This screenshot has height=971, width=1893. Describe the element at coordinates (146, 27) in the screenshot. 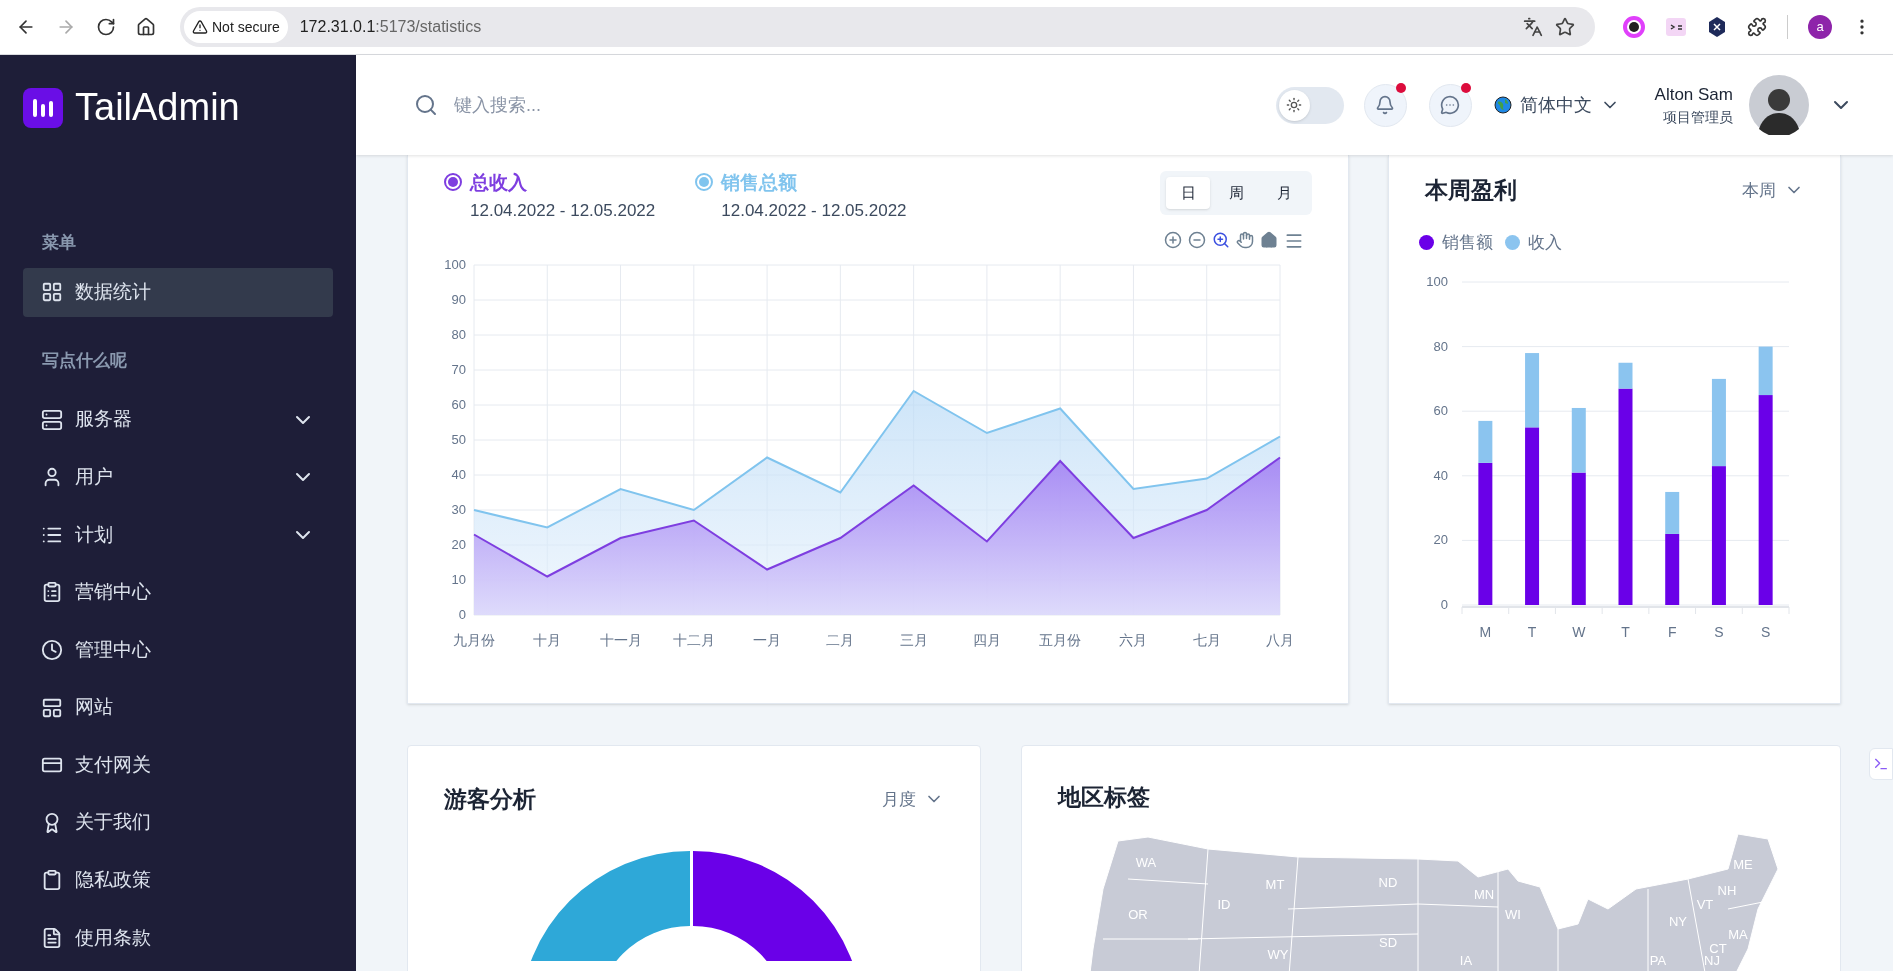

I see `home-icon` at that location.